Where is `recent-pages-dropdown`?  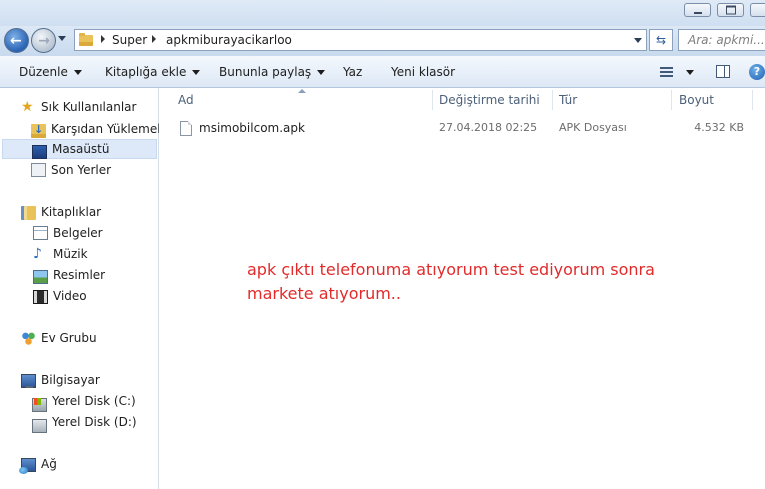 recent-pages-dropdown is located at coordinates (62, 38).